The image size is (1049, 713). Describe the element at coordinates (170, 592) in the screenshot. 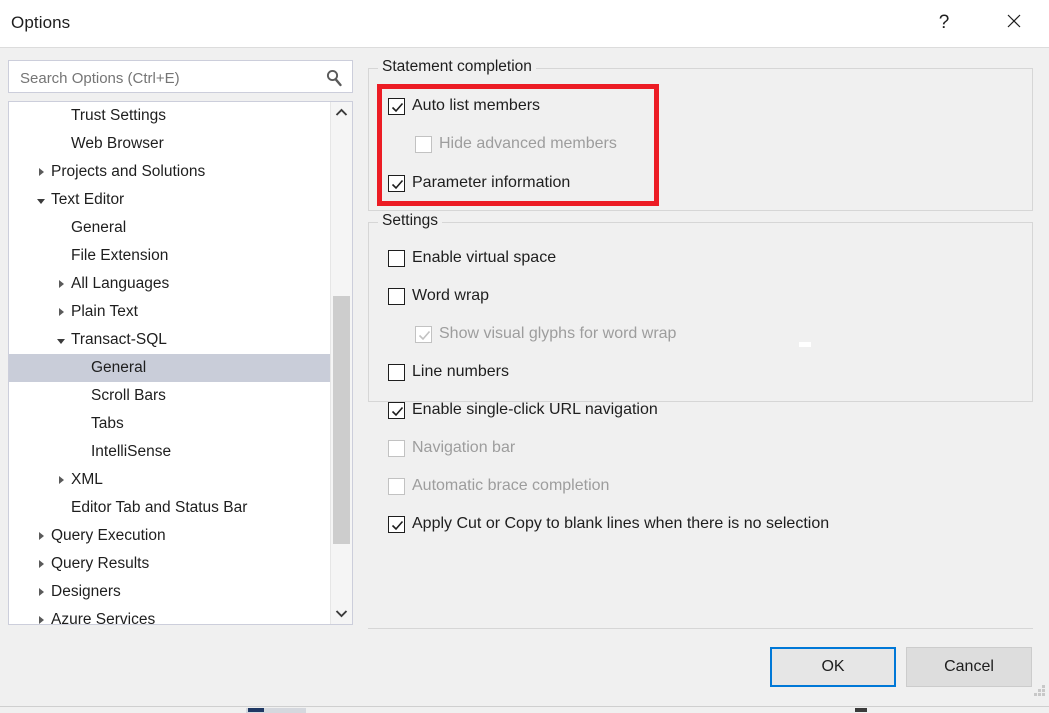

I see `tree-item-designers: Designers` at that location.